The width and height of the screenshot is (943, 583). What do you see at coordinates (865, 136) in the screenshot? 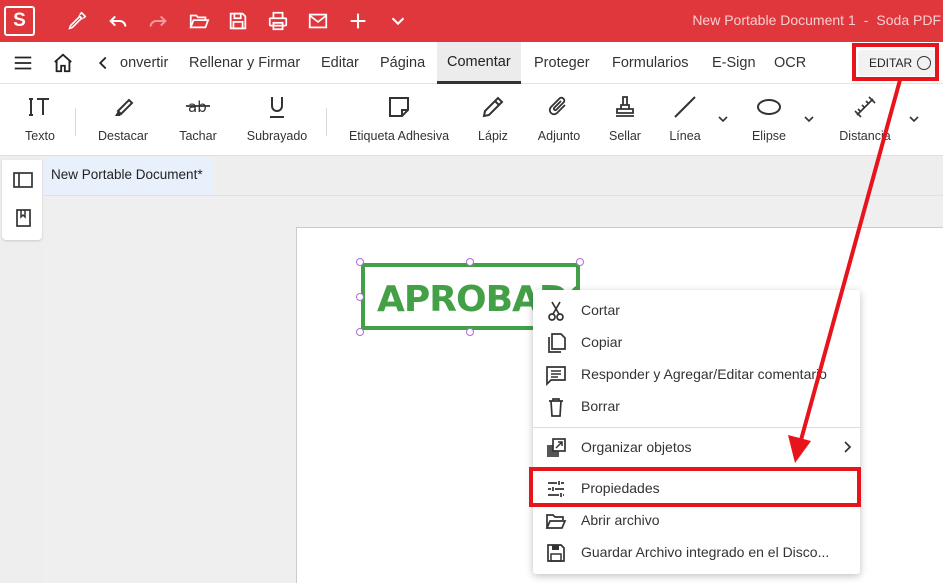
I see `tool-label: Distancia` at bounding box center [865, 136].